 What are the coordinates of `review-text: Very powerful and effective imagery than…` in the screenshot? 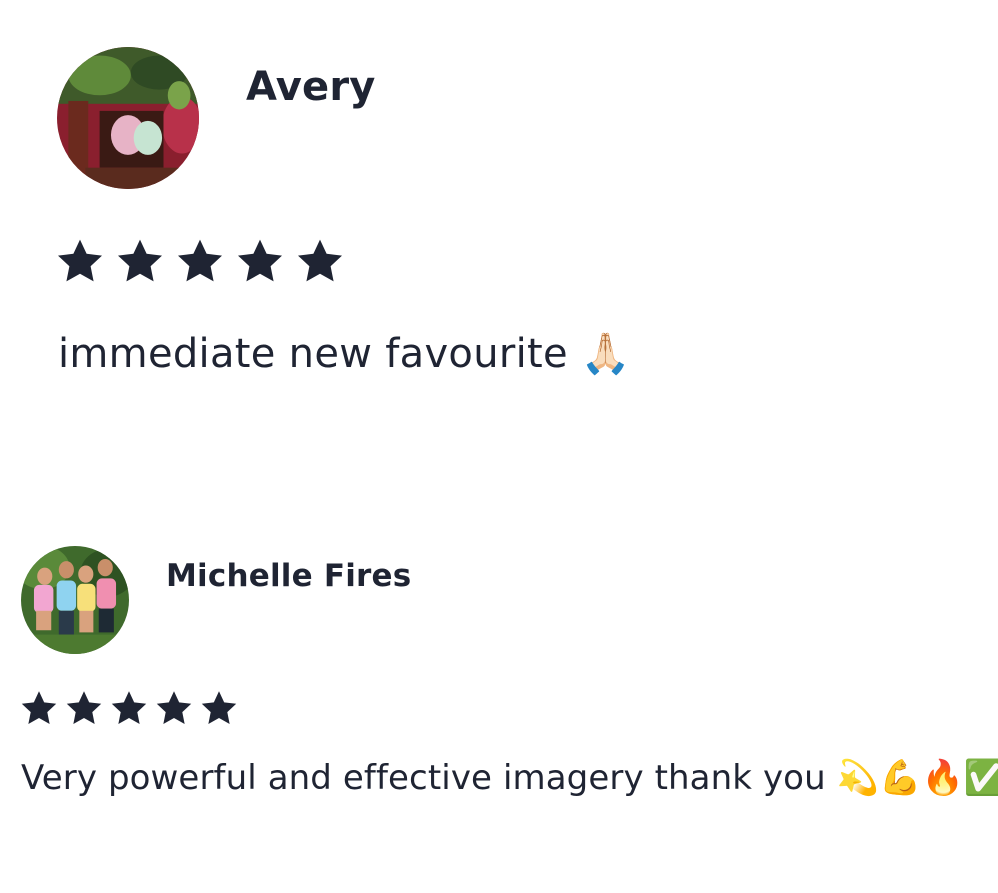 It's located at (509, 778).